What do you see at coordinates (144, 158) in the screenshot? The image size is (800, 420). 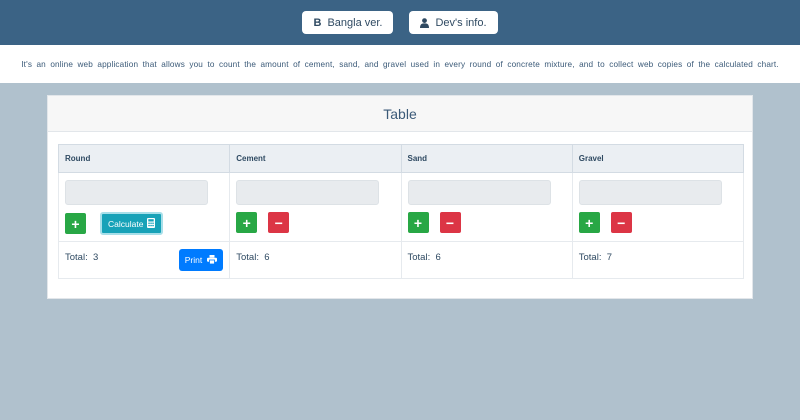 I see `column-header-round: Round` at bounding box center [144, 158].